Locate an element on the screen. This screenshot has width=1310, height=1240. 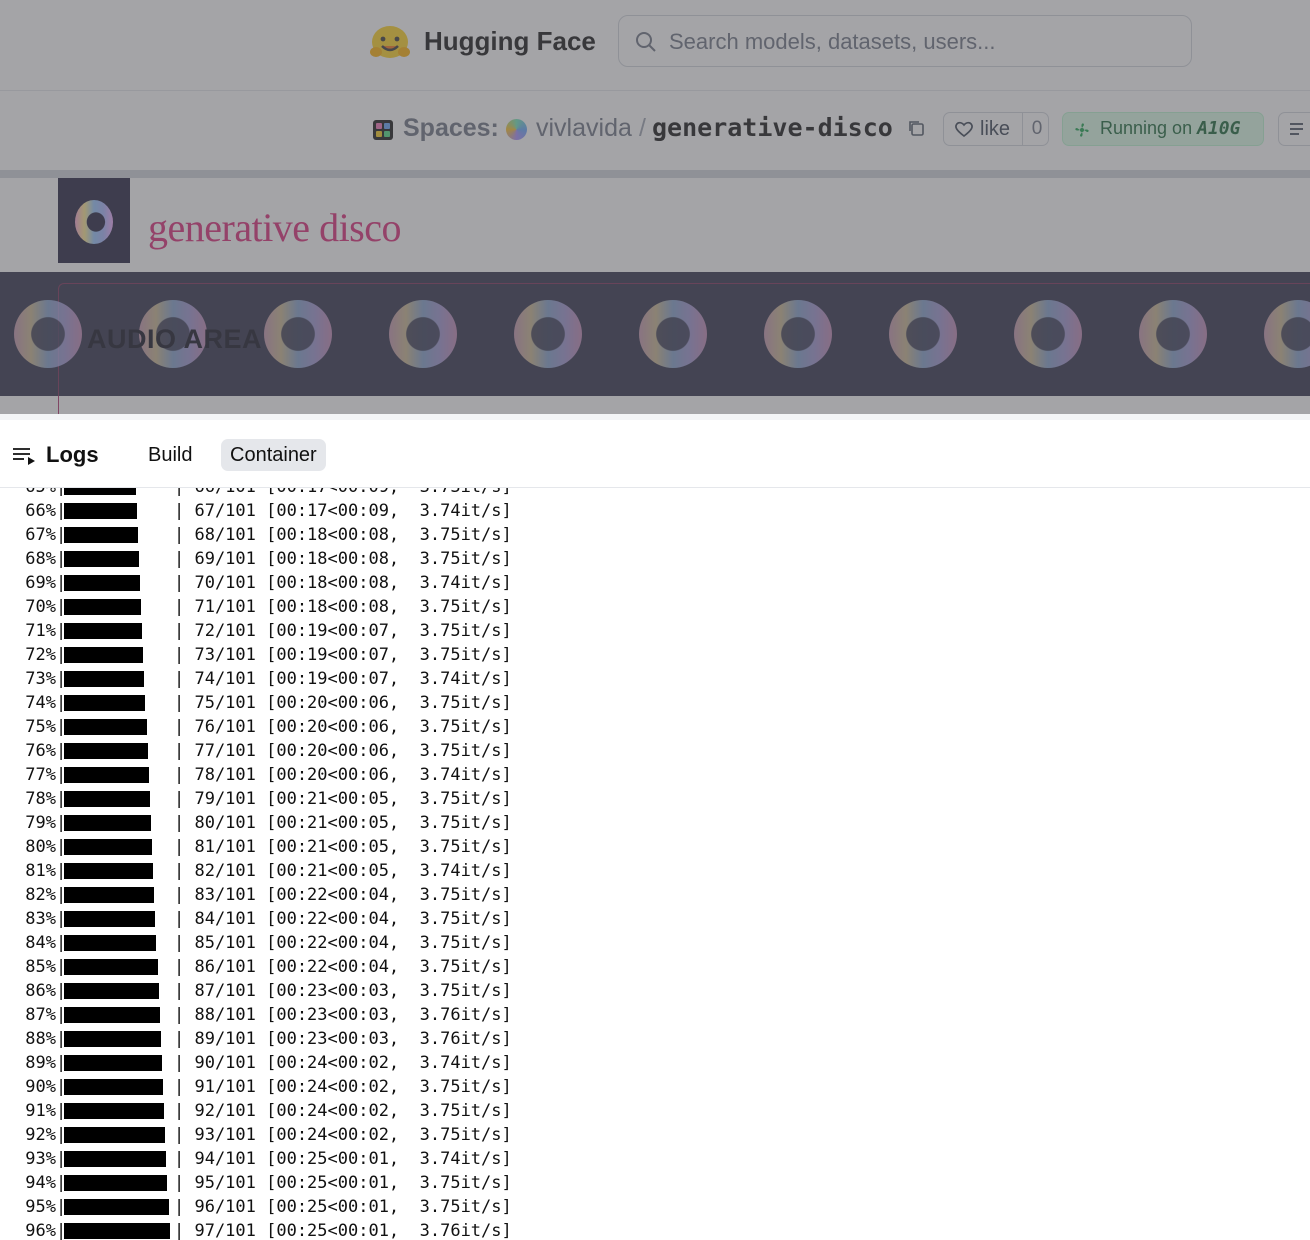
log-progress-text: | 85/101 [00:22<00:04, 3.75it/s] is located at coordinates (343, 943).